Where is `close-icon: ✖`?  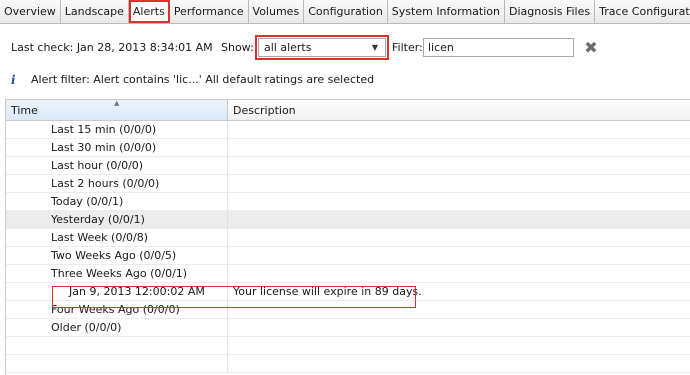
close-icon: ✖ is located at coordinates (591, 47).